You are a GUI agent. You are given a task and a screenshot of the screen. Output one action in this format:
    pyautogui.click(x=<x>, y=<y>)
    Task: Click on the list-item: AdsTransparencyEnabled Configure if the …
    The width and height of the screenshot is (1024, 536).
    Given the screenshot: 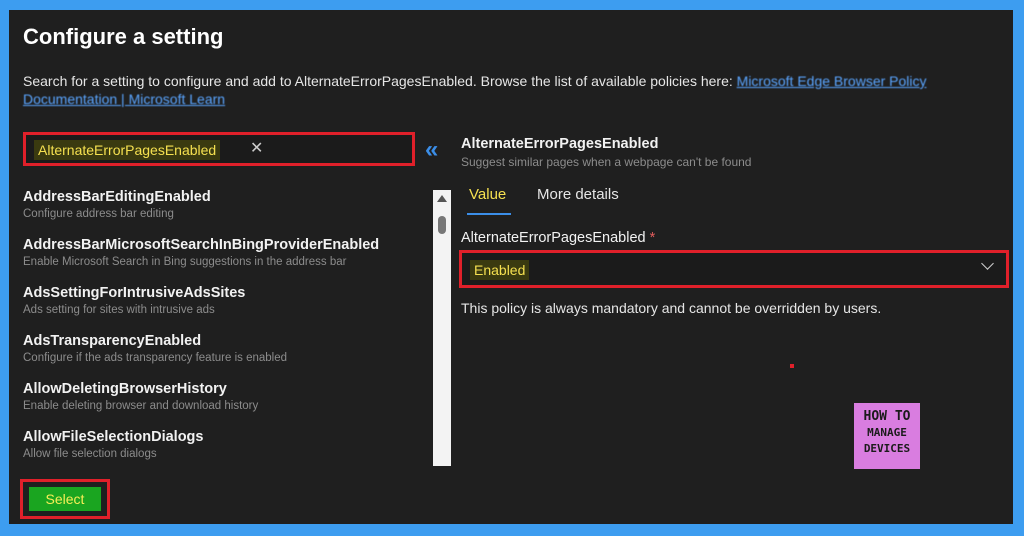 What is the action you would take?
    pyautogui.click(x=223, y=356)
    